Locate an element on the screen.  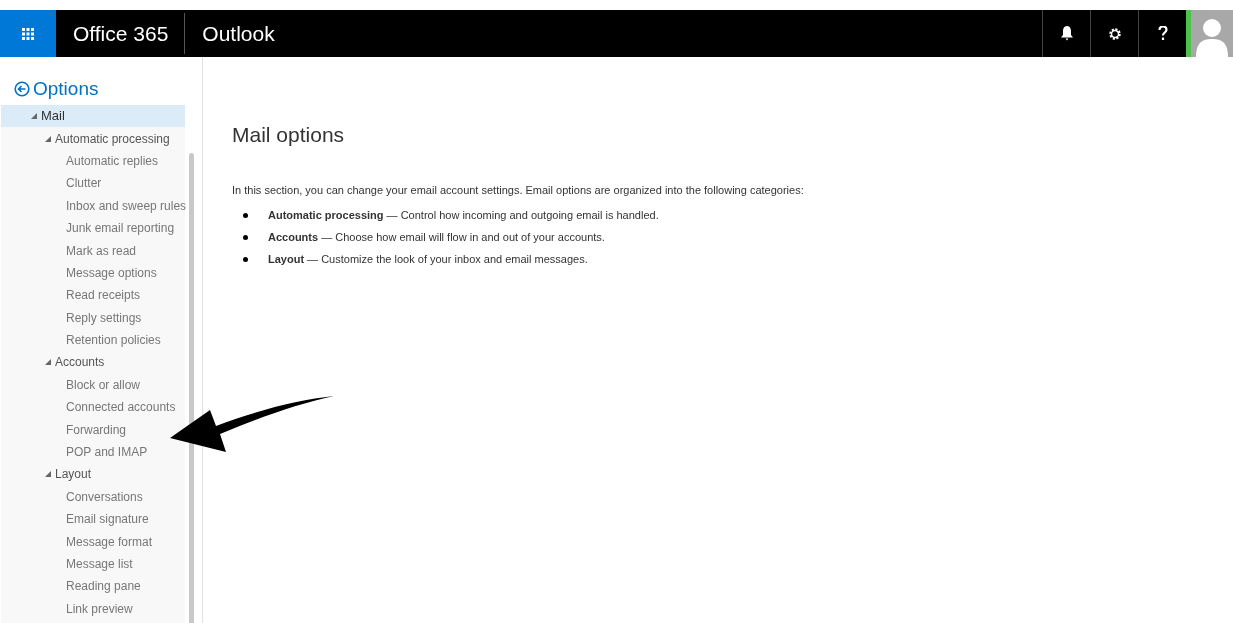
brand-title: Office 365 is located at coordinates (121, 33).